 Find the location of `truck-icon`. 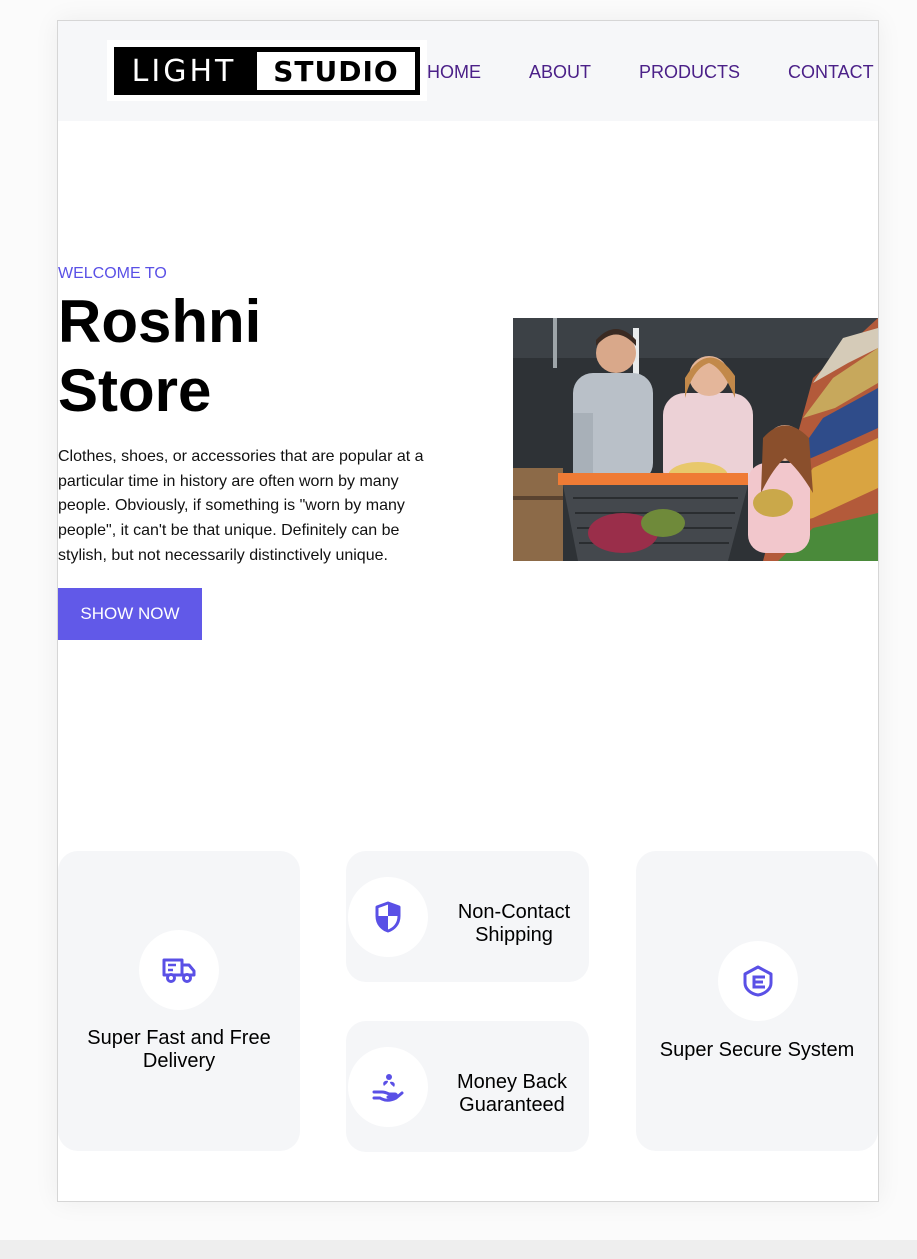

truck-icon is located at coordinates (179, 970).